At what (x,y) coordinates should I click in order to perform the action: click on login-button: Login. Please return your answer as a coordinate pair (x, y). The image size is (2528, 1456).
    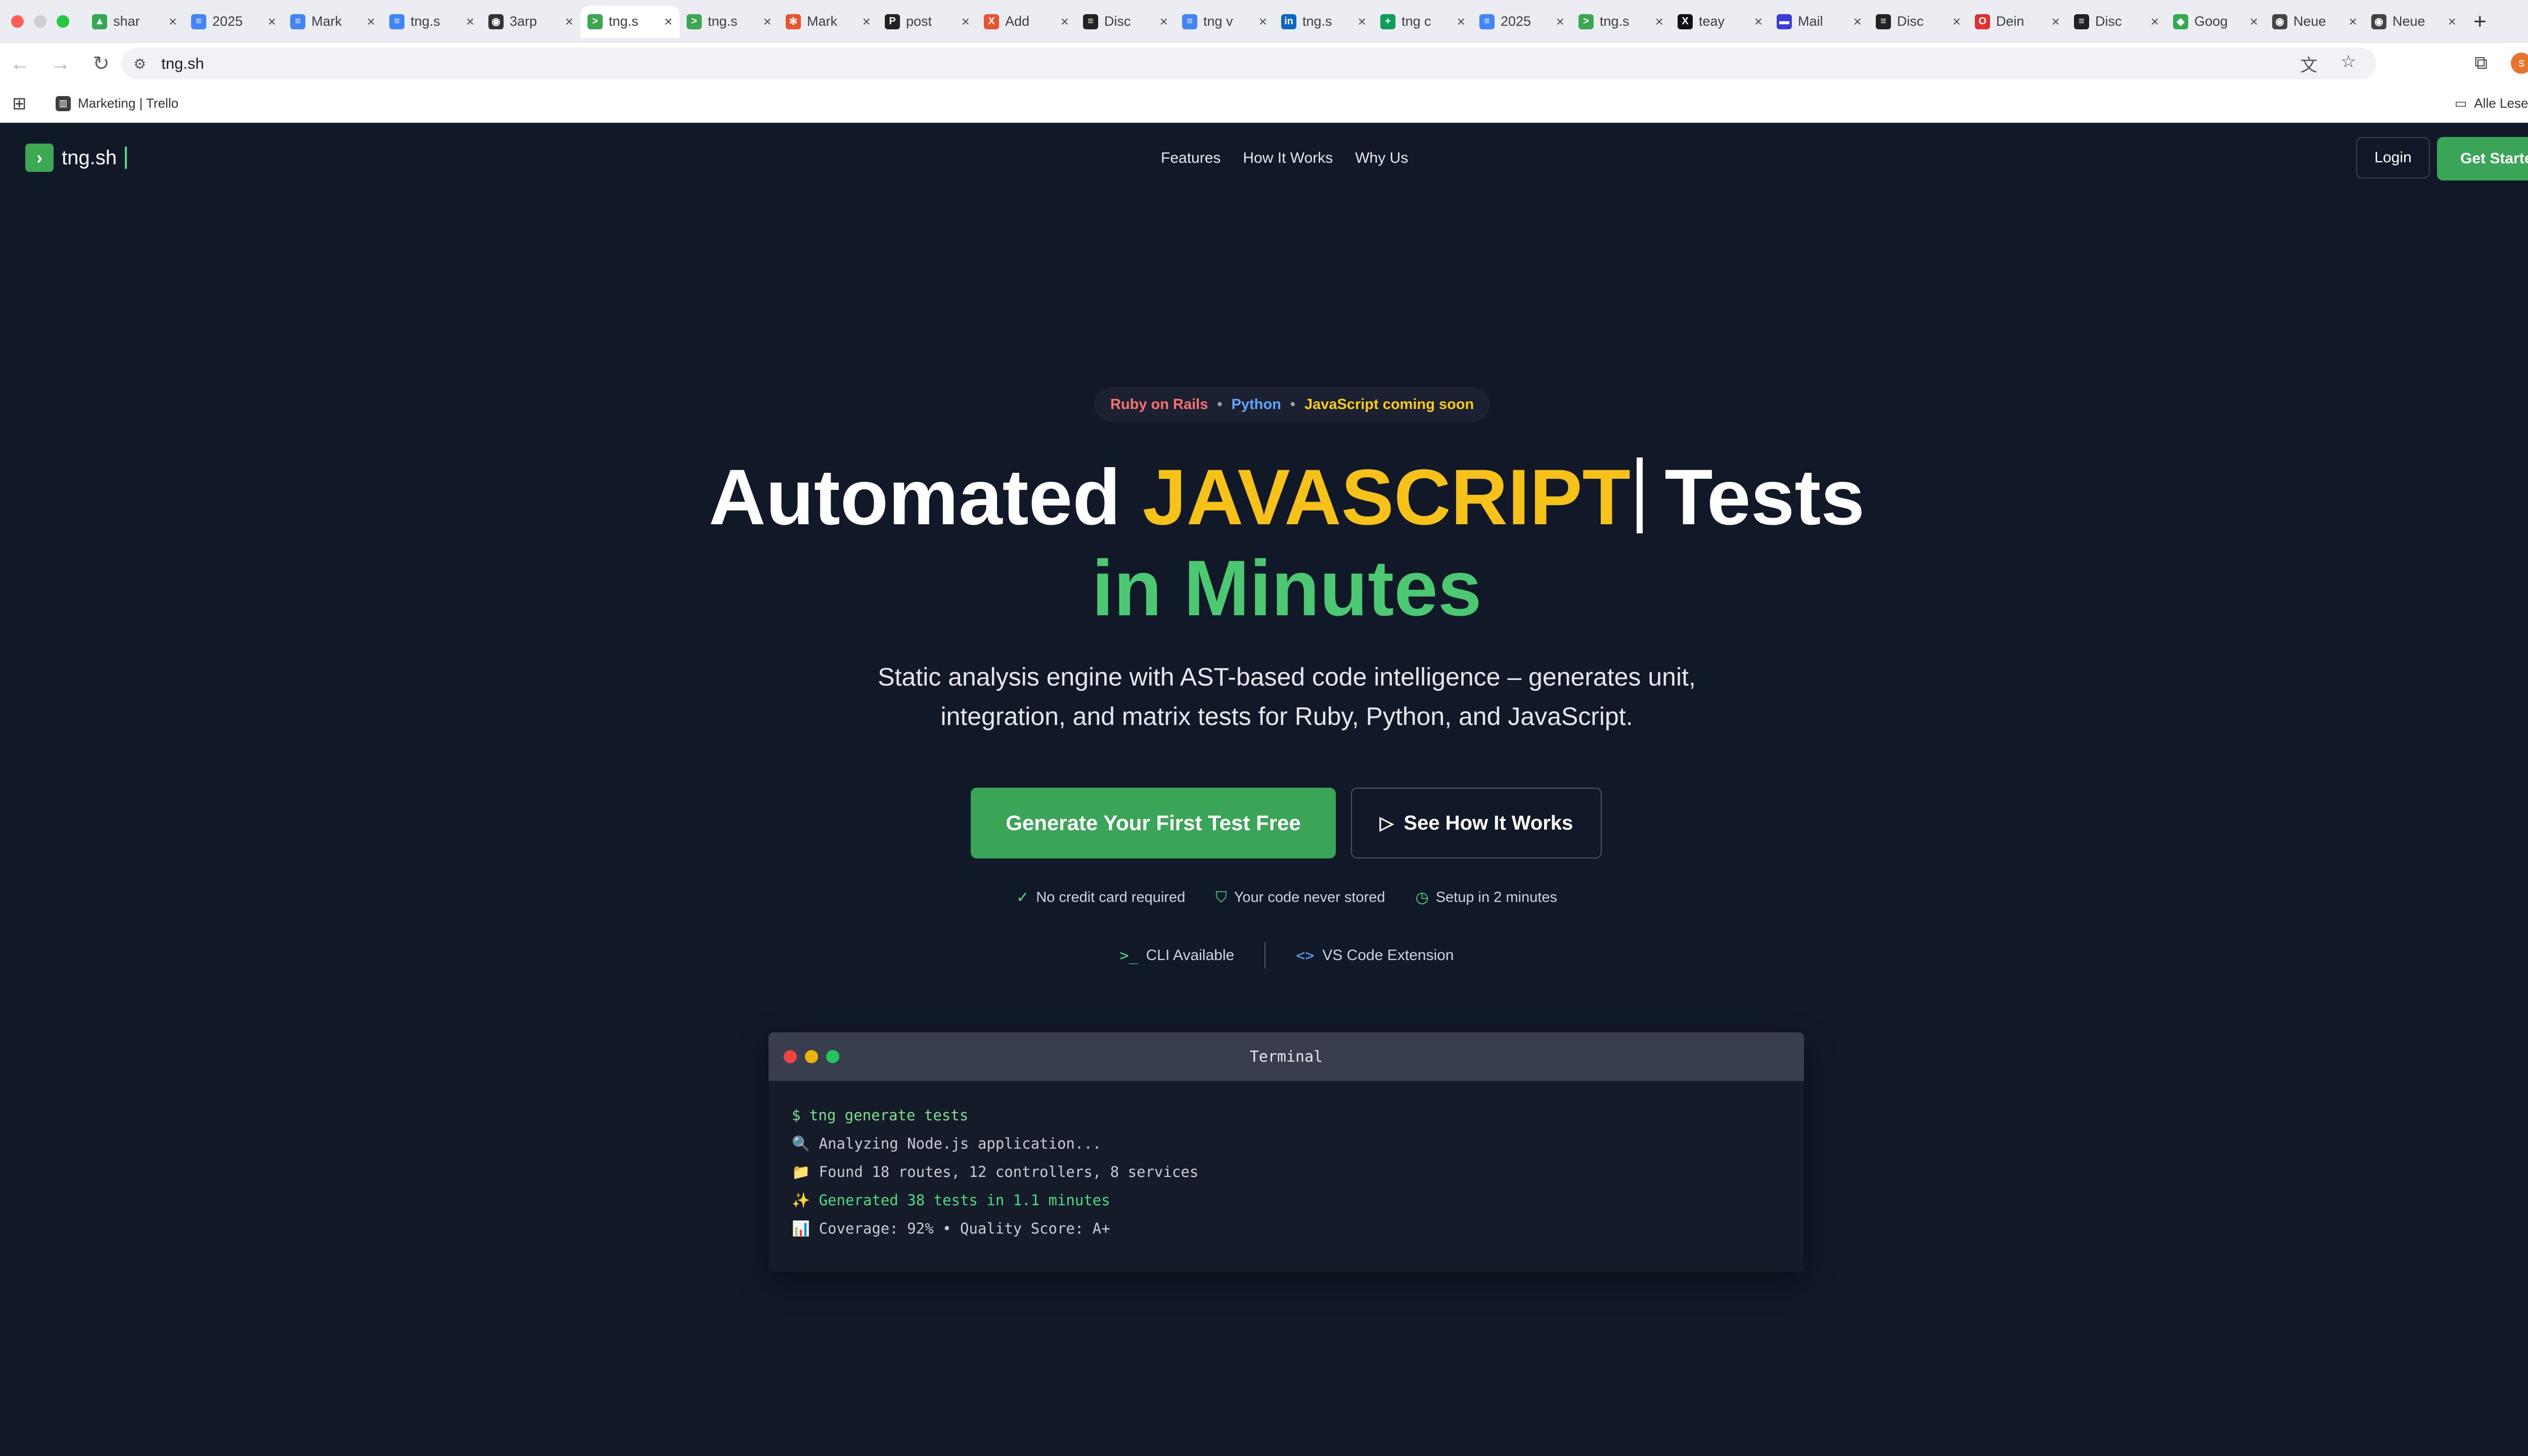
    Looking at the image, I should click on (2393, 157).